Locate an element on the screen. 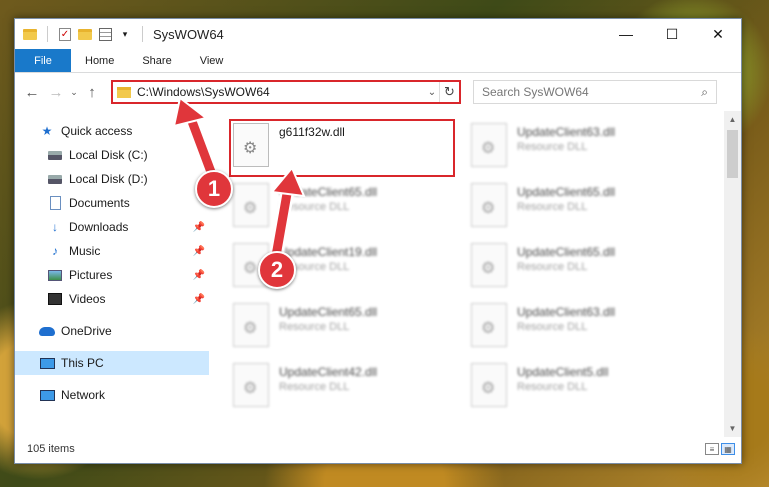  nav-item-music: ♪ Music 📌 is located at coordinates (112, 251).